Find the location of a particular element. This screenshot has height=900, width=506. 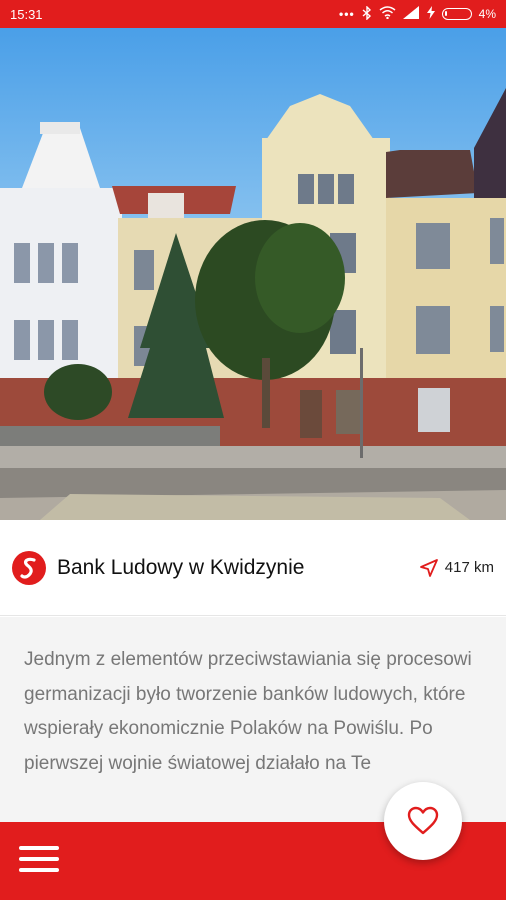

hamburger-menu-icon is located at coordinates (40, 862).